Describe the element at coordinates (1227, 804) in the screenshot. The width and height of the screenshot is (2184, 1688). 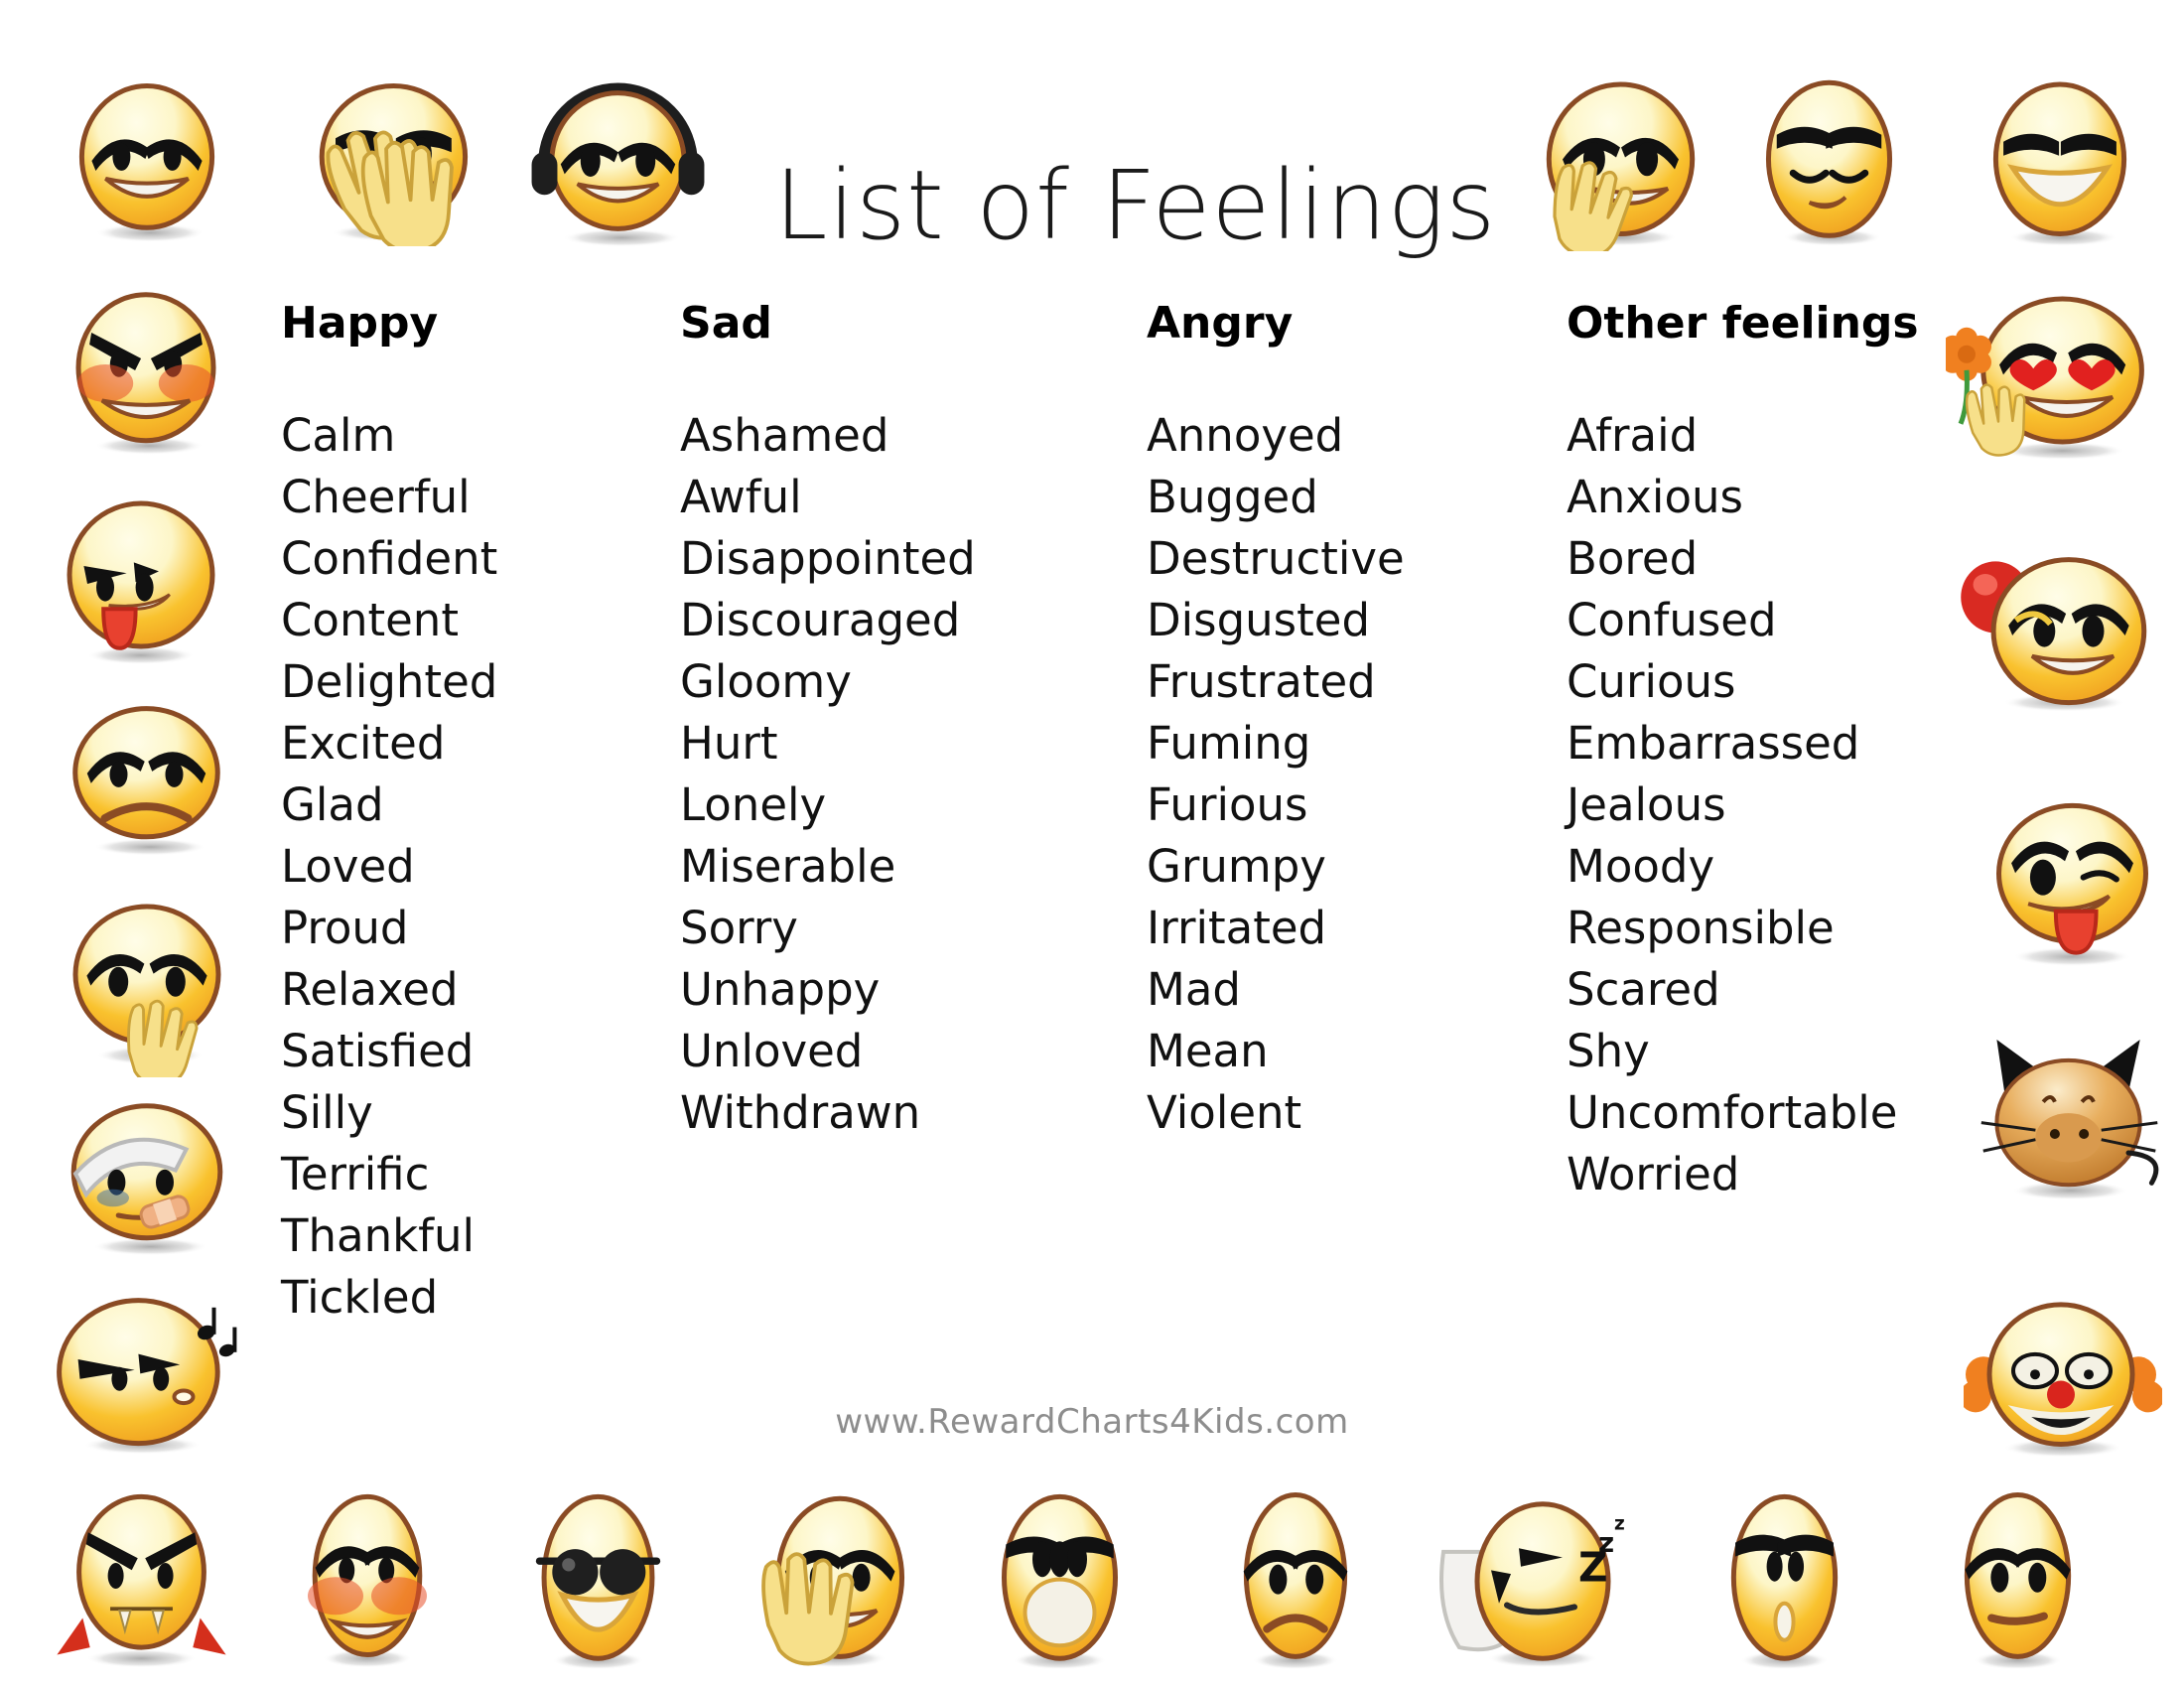
I see `list-item: Furious` at that location.